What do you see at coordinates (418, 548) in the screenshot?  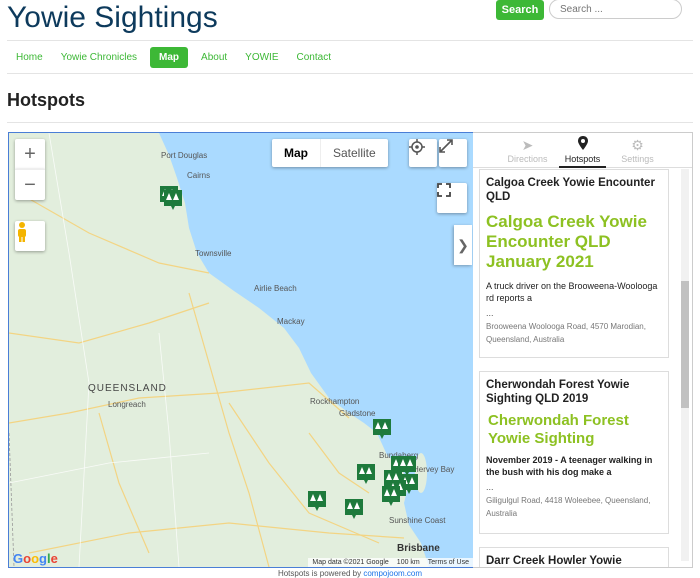 I see `city-label: Brisbane` at bounding box center [418, 548].